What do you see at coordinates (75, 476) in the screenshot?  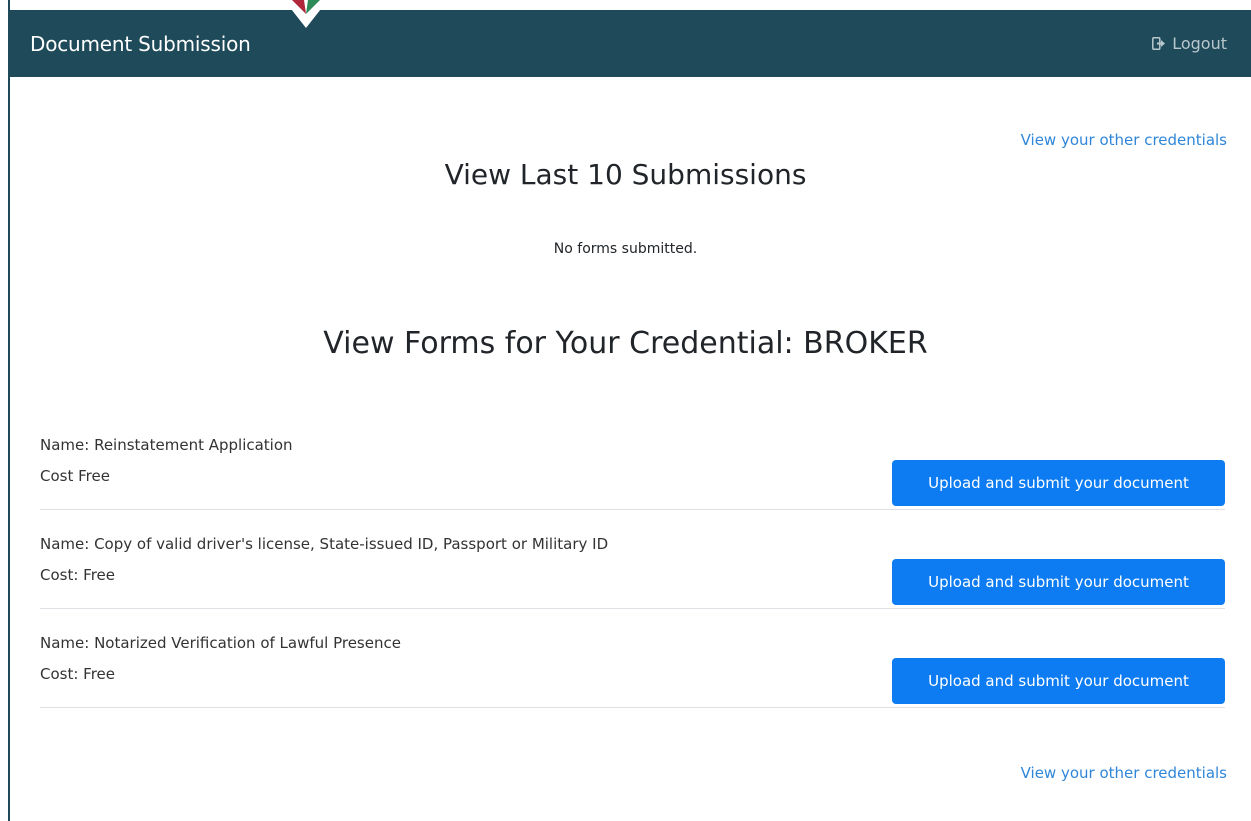 I see `form-cost: Cost Free` at bounding box center [75, 476].